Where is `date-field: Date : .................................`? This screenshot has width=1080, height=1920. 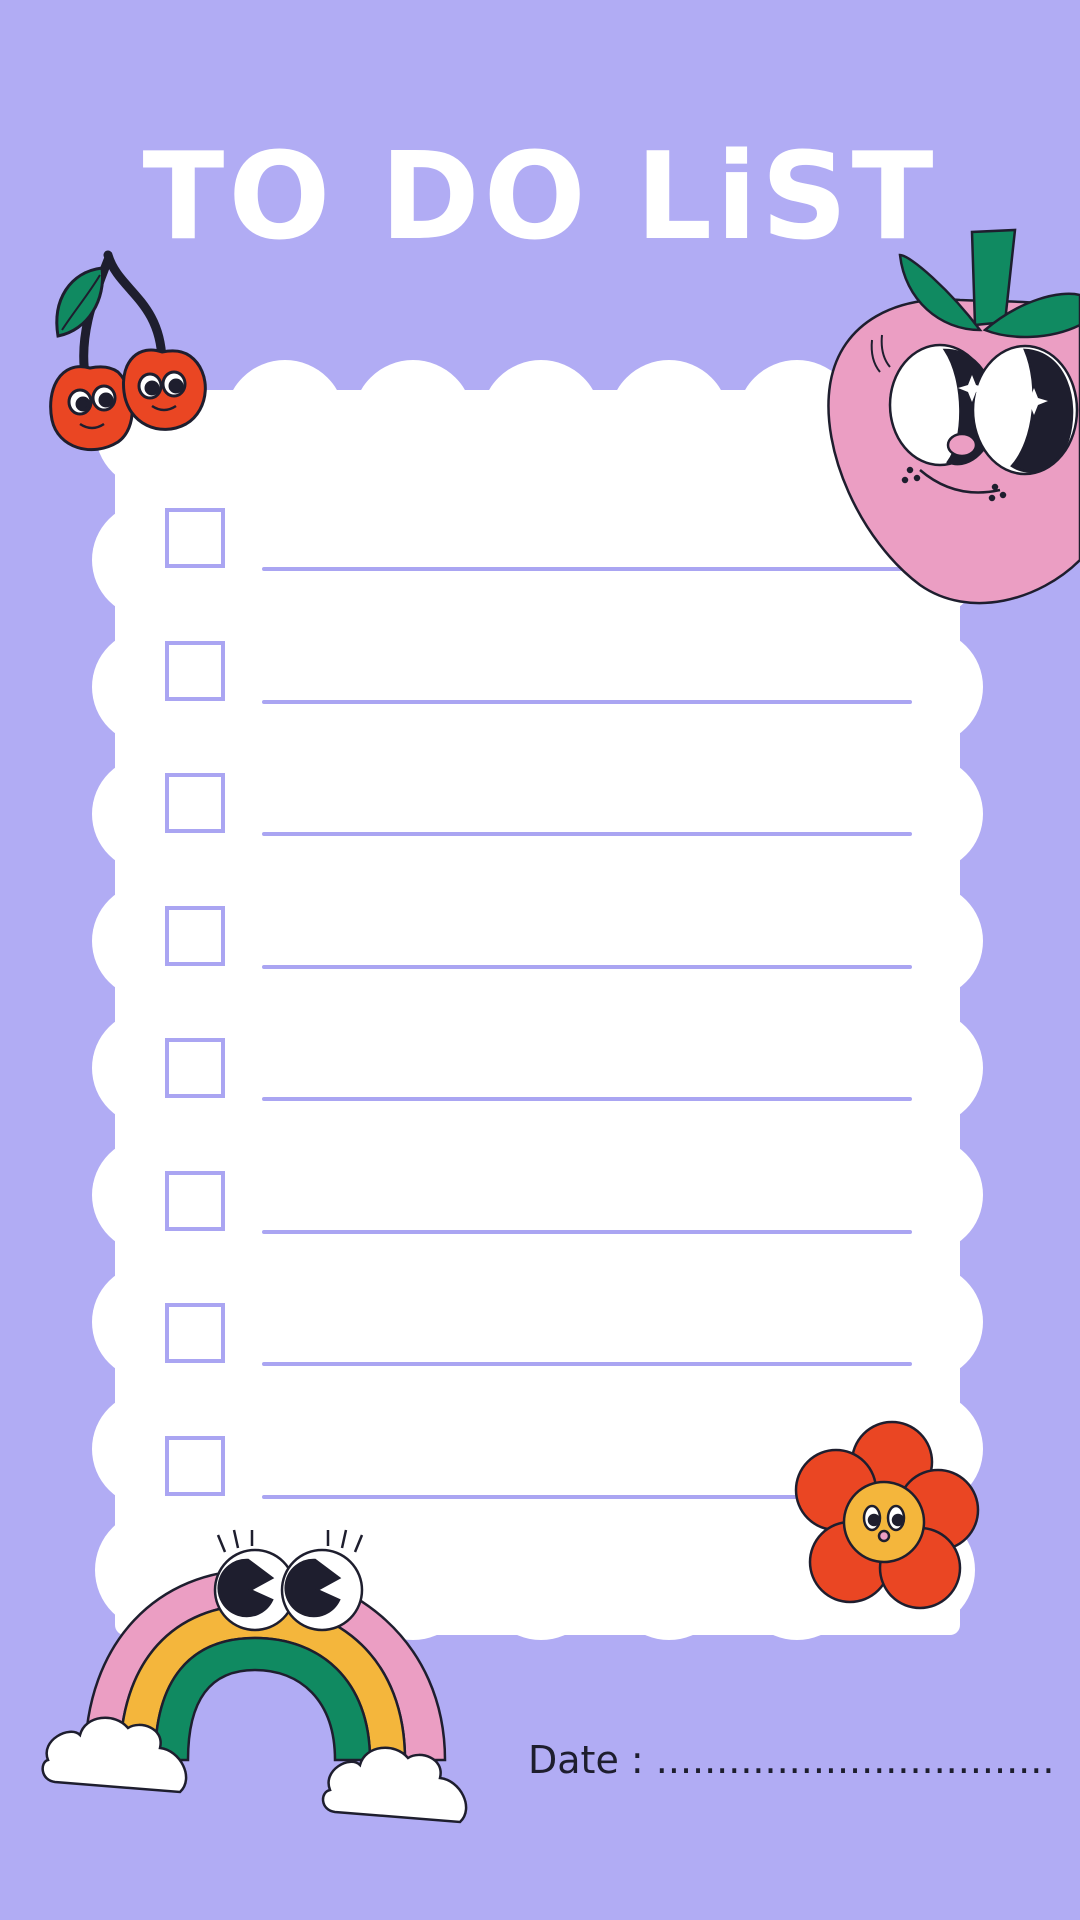 date-field: Date : ................................. is located at coordinates (791, 1760).